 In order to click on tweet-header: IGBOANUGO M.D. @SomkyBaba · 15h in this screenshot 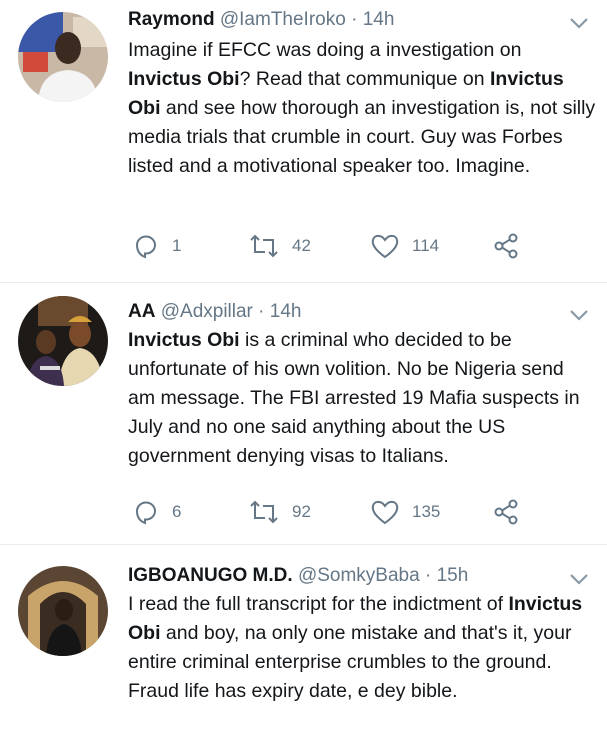, I will do `click(298, 576)`.